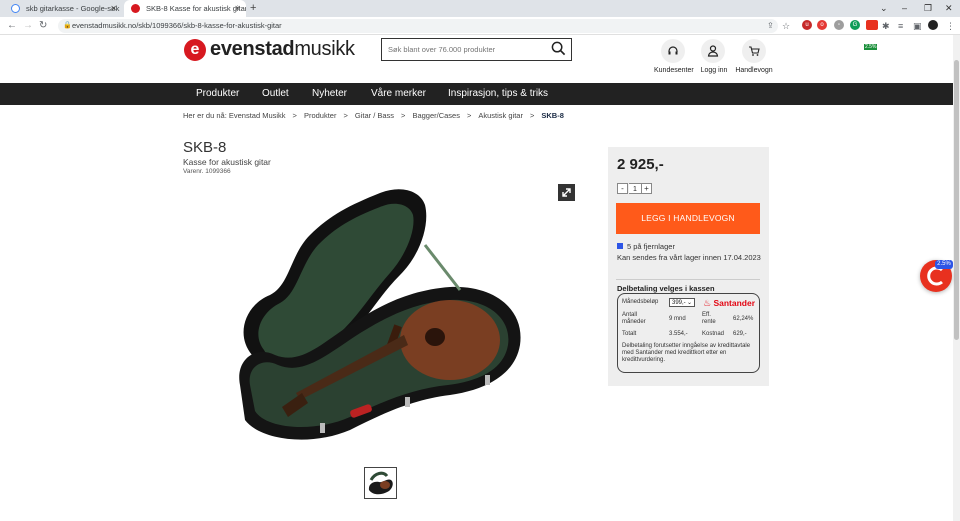 This screenshot has height=521, width=960. I want to click on nav-item-produkter: Produkter, so click(217, 94).